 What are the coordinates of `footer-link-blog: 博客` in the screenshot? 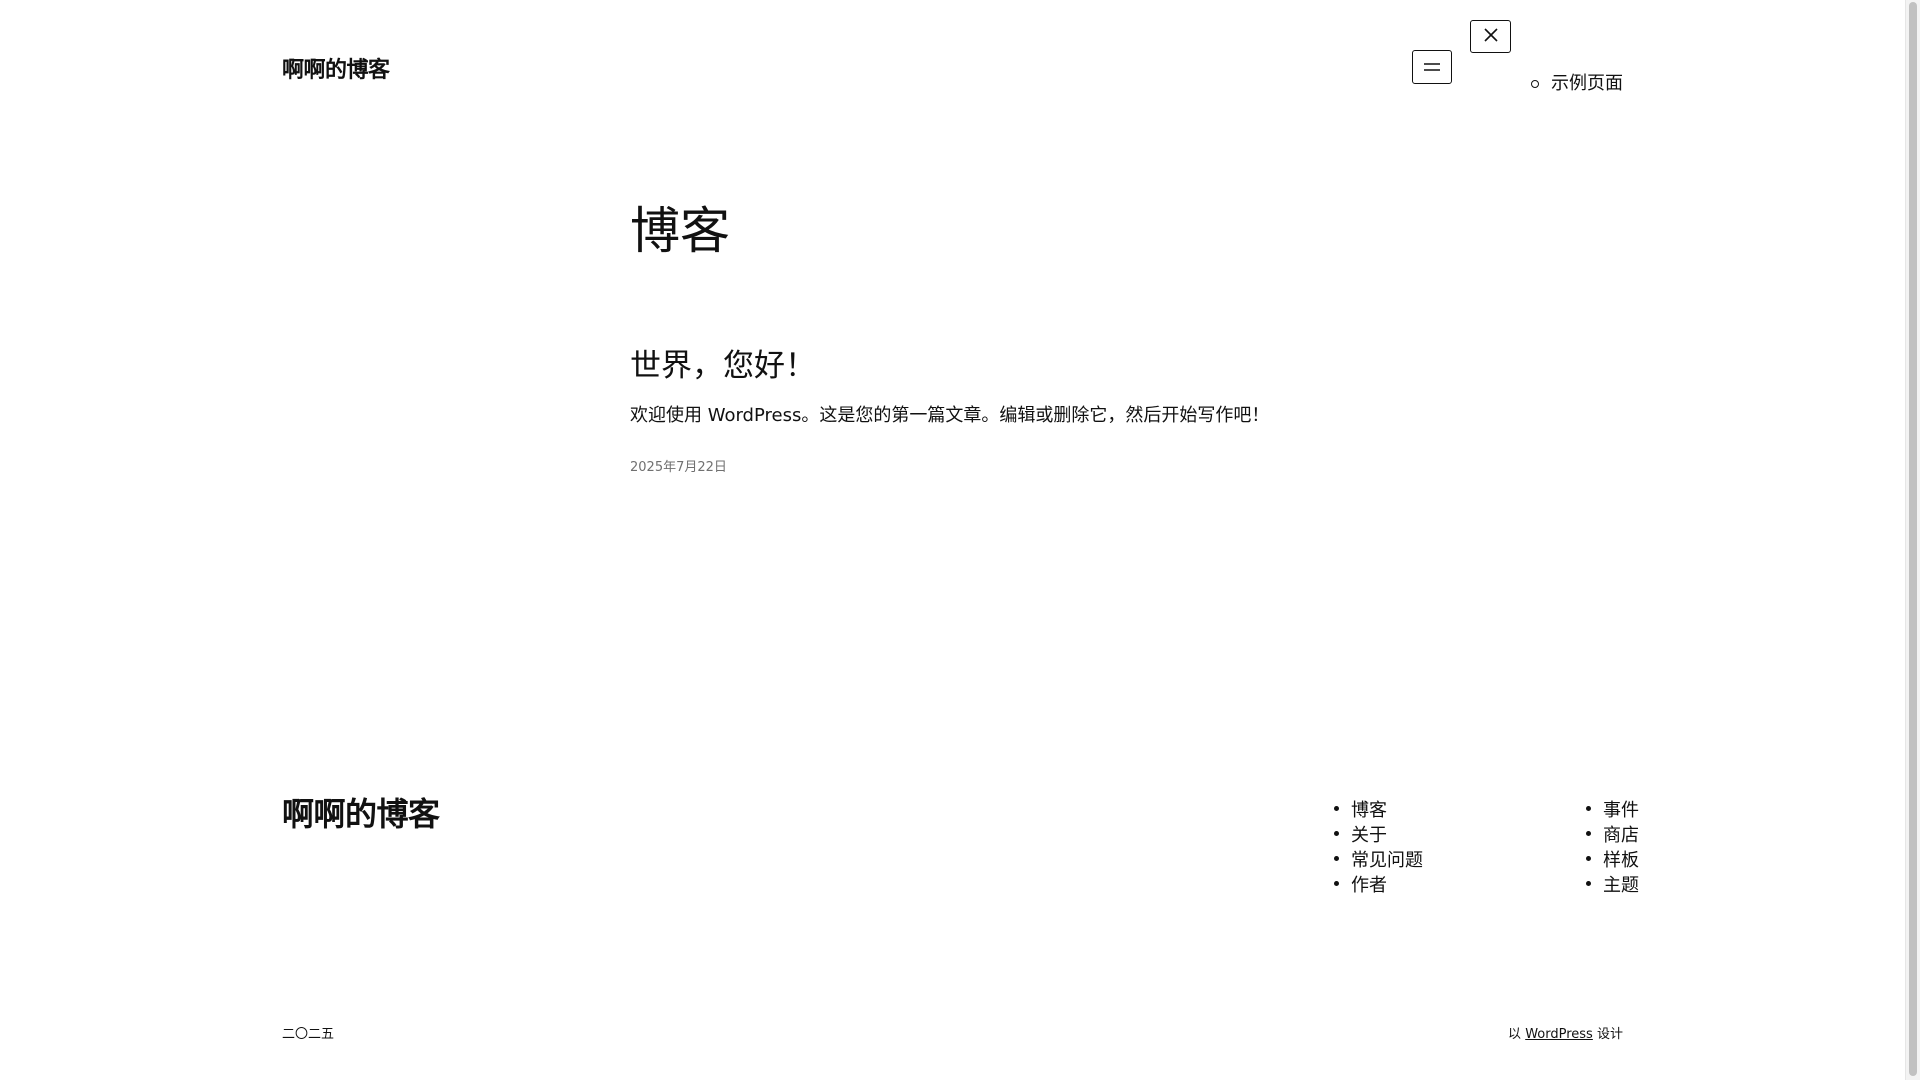 It's located at (1369, 809).